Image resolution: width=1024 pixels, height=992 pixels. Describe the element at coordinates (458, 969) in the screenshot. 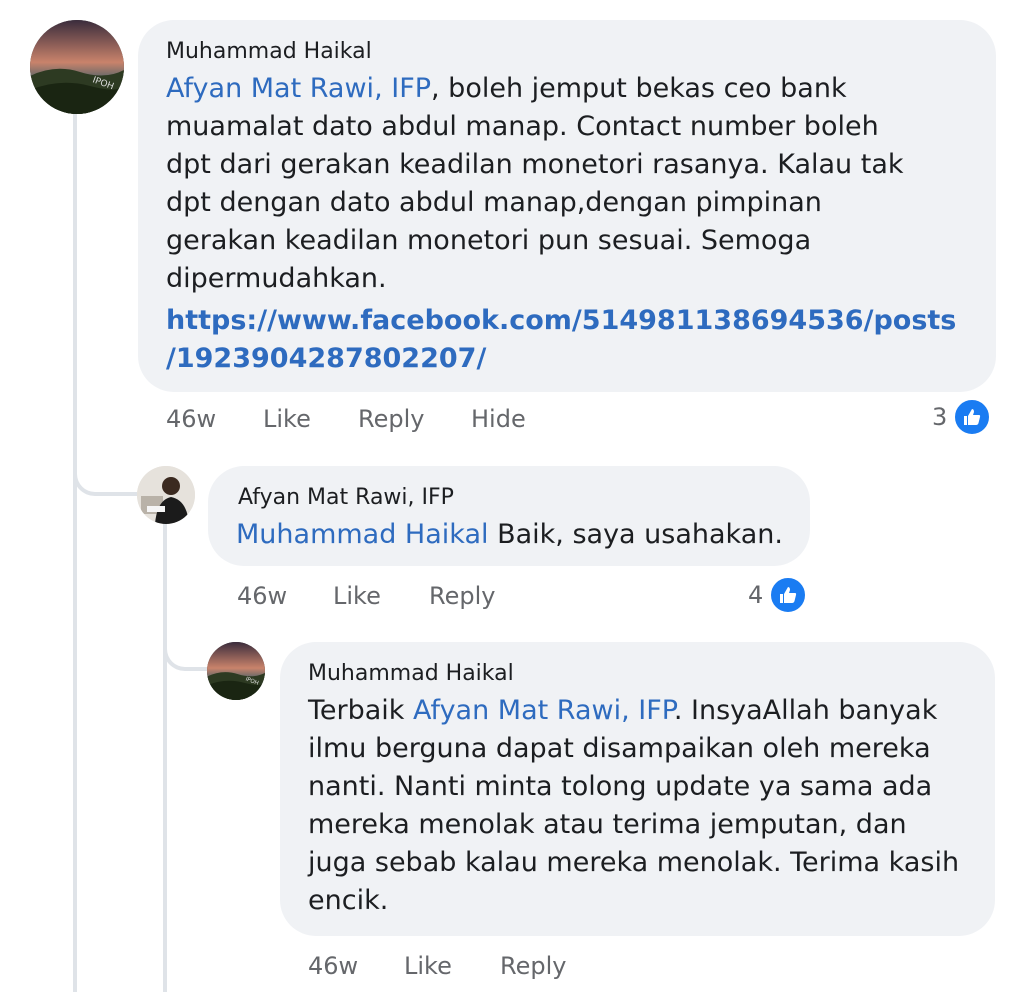

I see `comment-actions-3: 46w Like Reply` at that location.